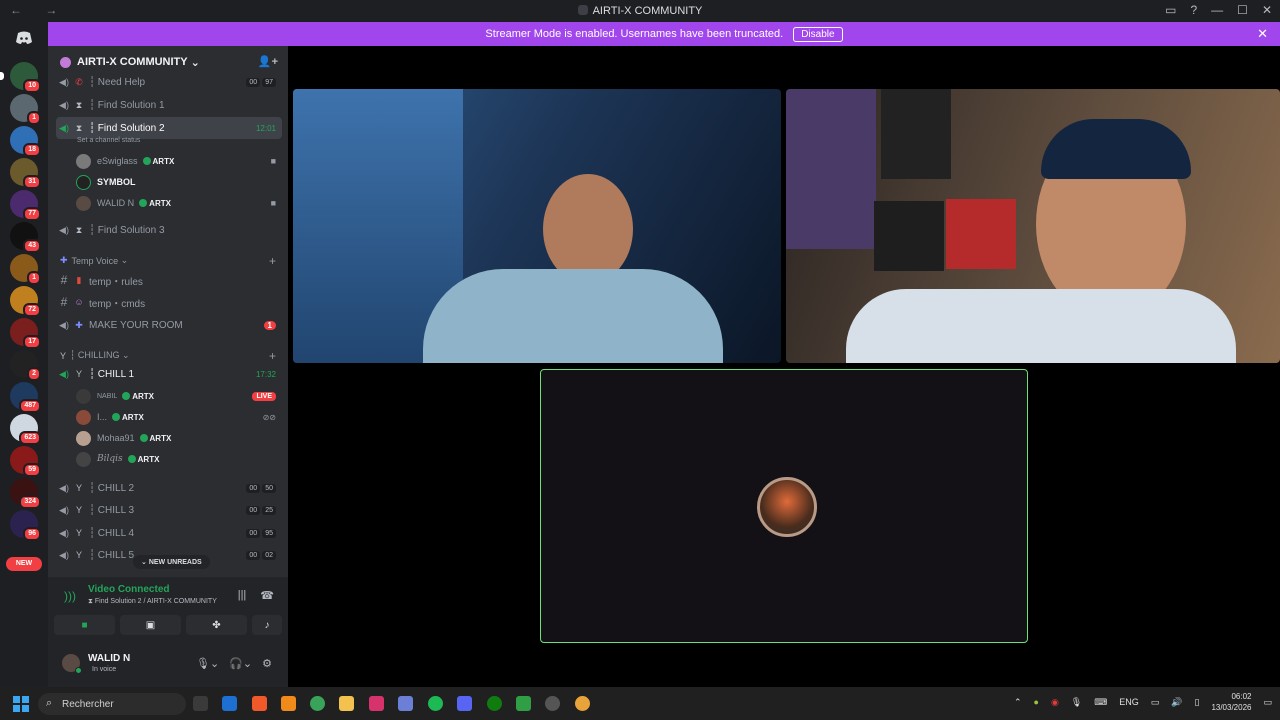 Image resolution: width=1280 pixels, height=720 pixels. I want to click on user-name: WALID N, so click(109, 658).